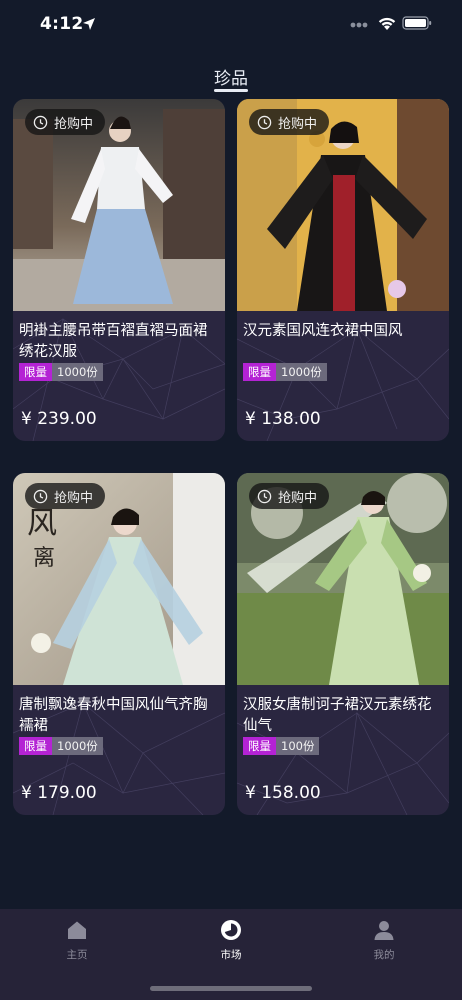 The width and height of the screenshot is (462, 1000). What do you see at coordinates (417, 23) in the screenshot?
I see `battery-icon` at bounding box center [417, 23].